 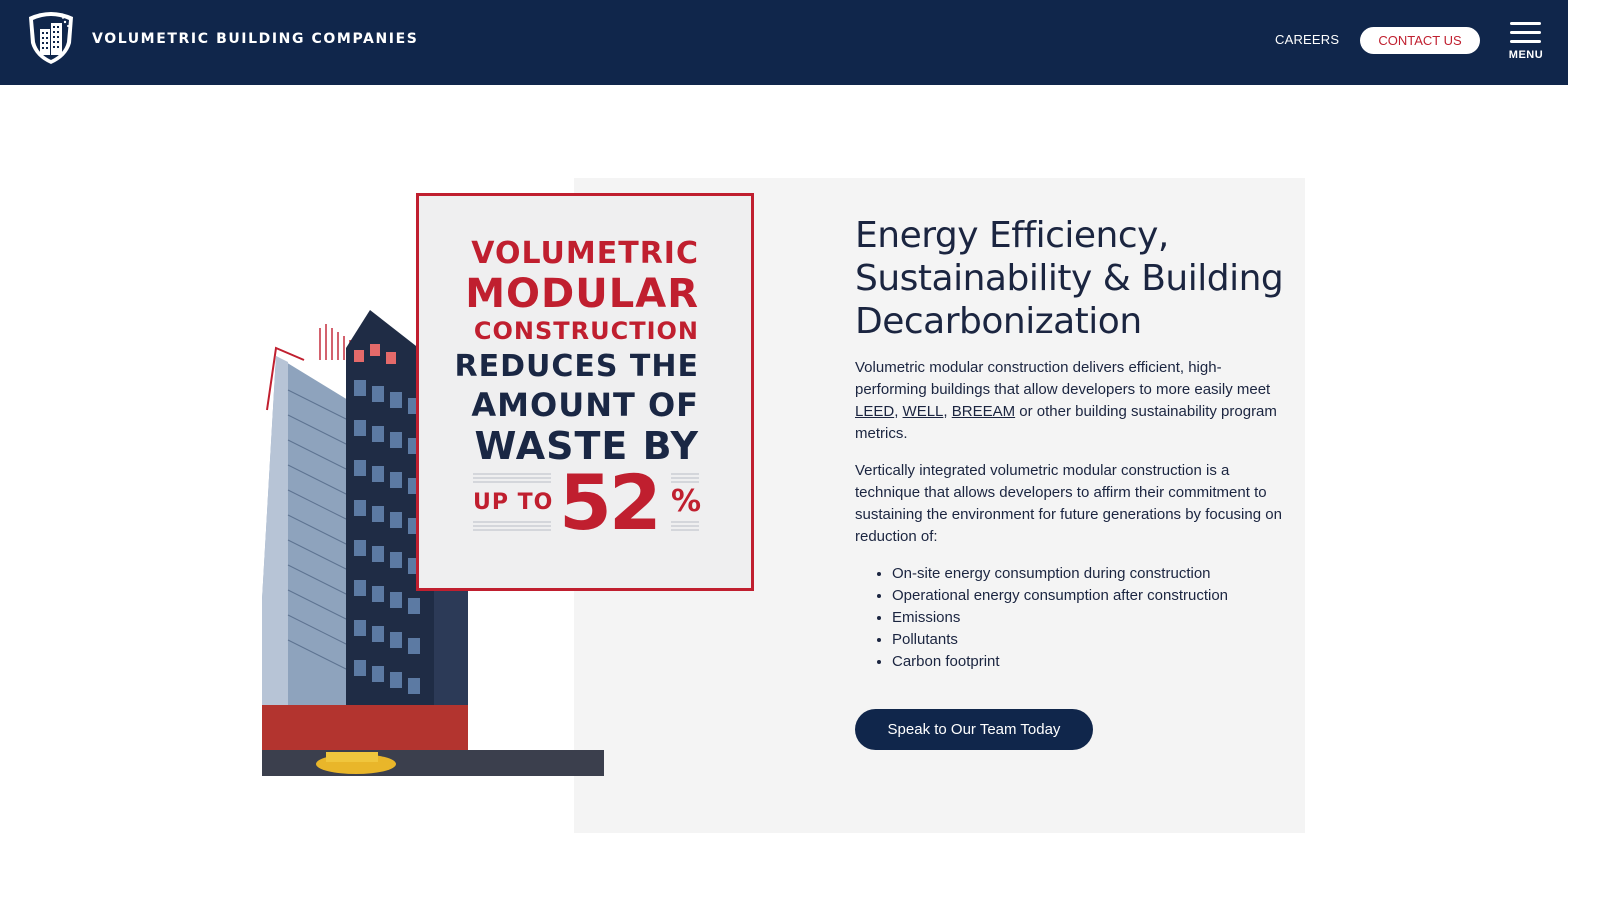 What do you see at coordinates (1584, 450) in the screenshot?
I see `page-scrollbar` at bounding box center [1584, 450].